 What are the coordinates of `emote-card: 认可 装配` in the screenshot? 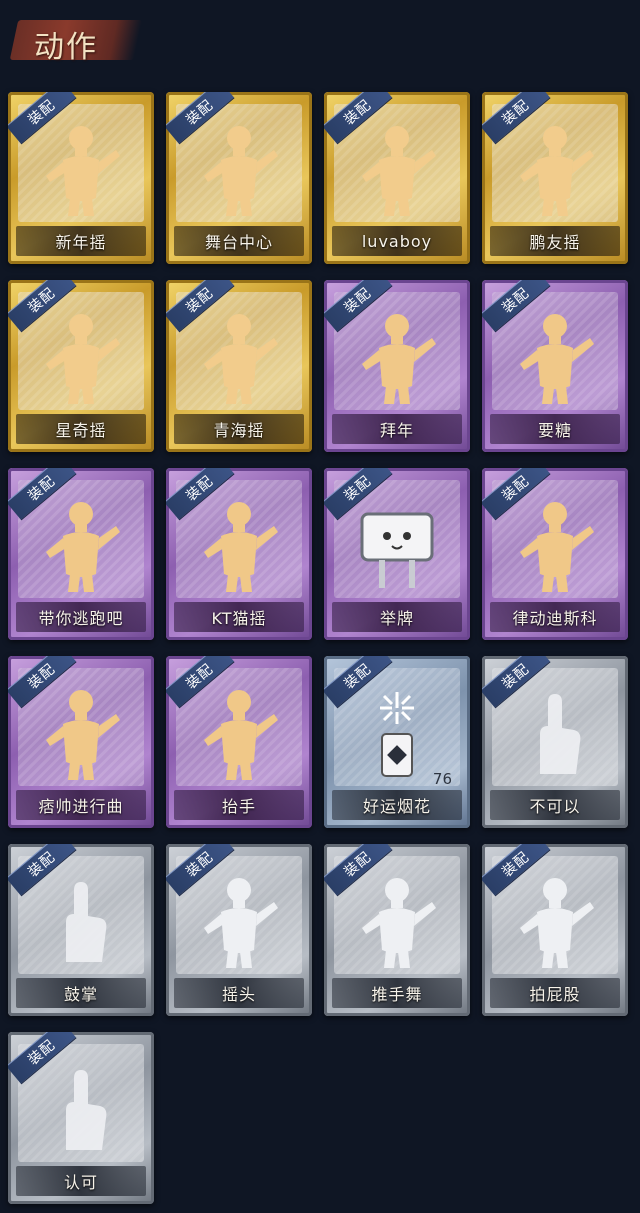 It's located at (81, 1118).